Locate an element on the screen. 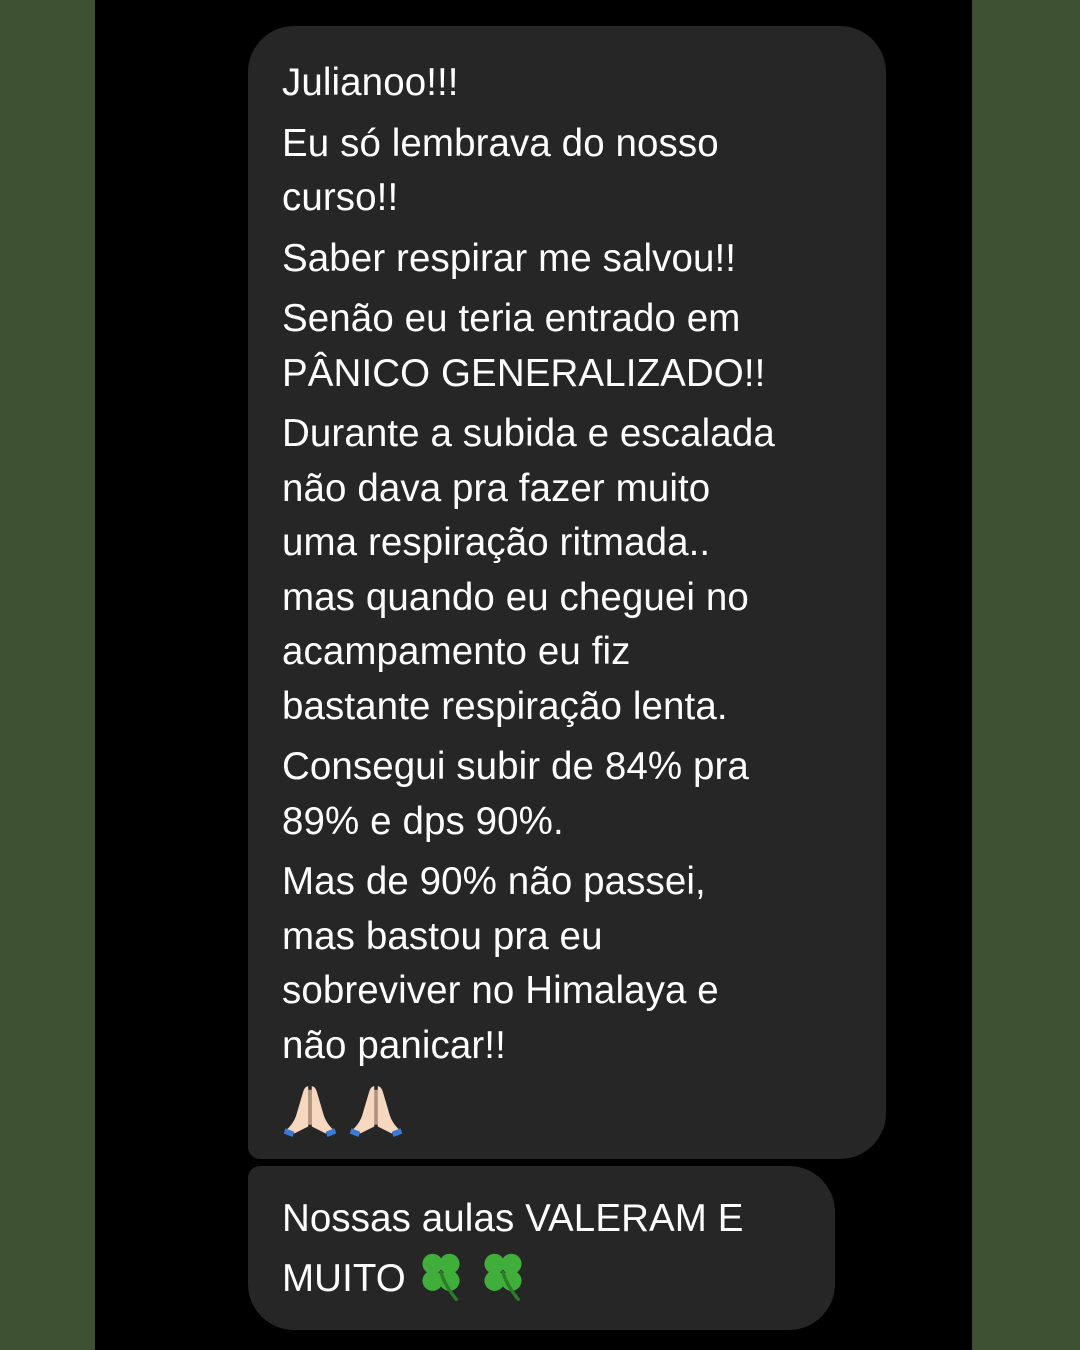 The image size is (1080, 1350). message-line: bastante respiração lenta. is located at coordinates (505, 706).